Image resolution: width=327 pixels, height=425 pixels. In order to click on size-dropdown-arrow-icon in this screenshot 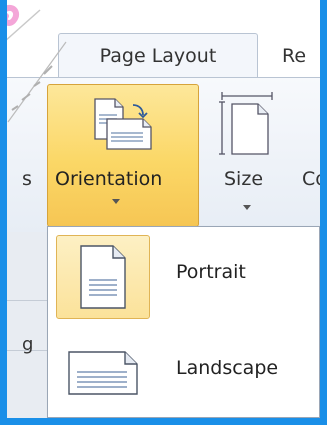, I will do `click(247, 207)`.